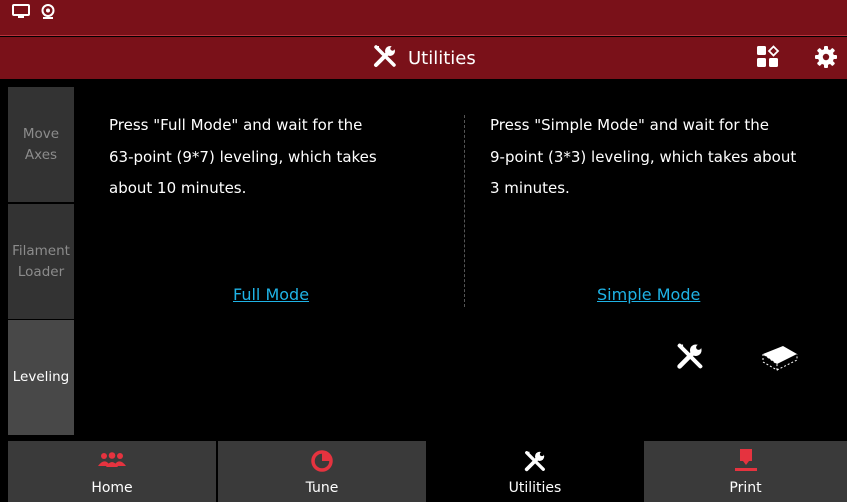 The image size is (847, 502). I want to click on bed-level-icon, so click(779, 358).